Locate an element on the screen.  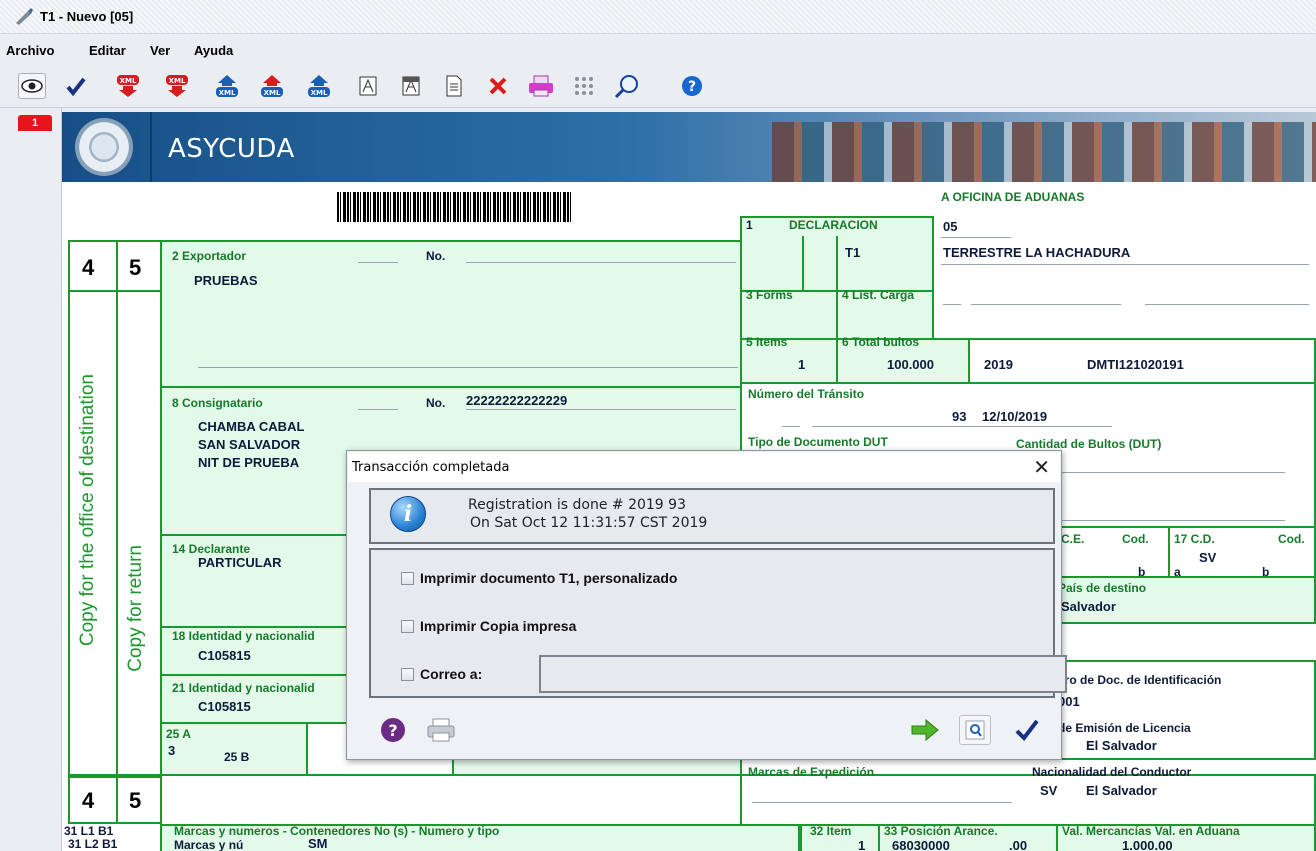
menu-bar: Archivo Editar Ver Ayuda is located at coordinates (658, 49).